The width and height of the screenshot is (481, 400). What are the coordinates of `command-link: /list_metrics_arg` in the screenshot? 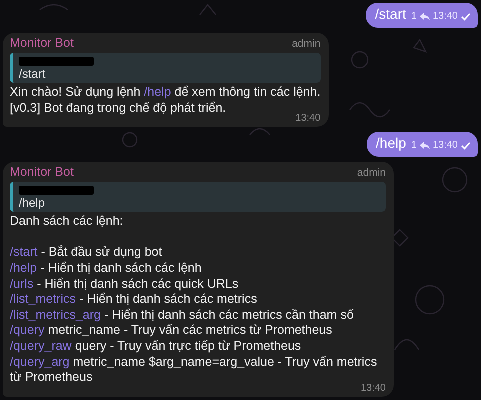 It's located at (55, 315).